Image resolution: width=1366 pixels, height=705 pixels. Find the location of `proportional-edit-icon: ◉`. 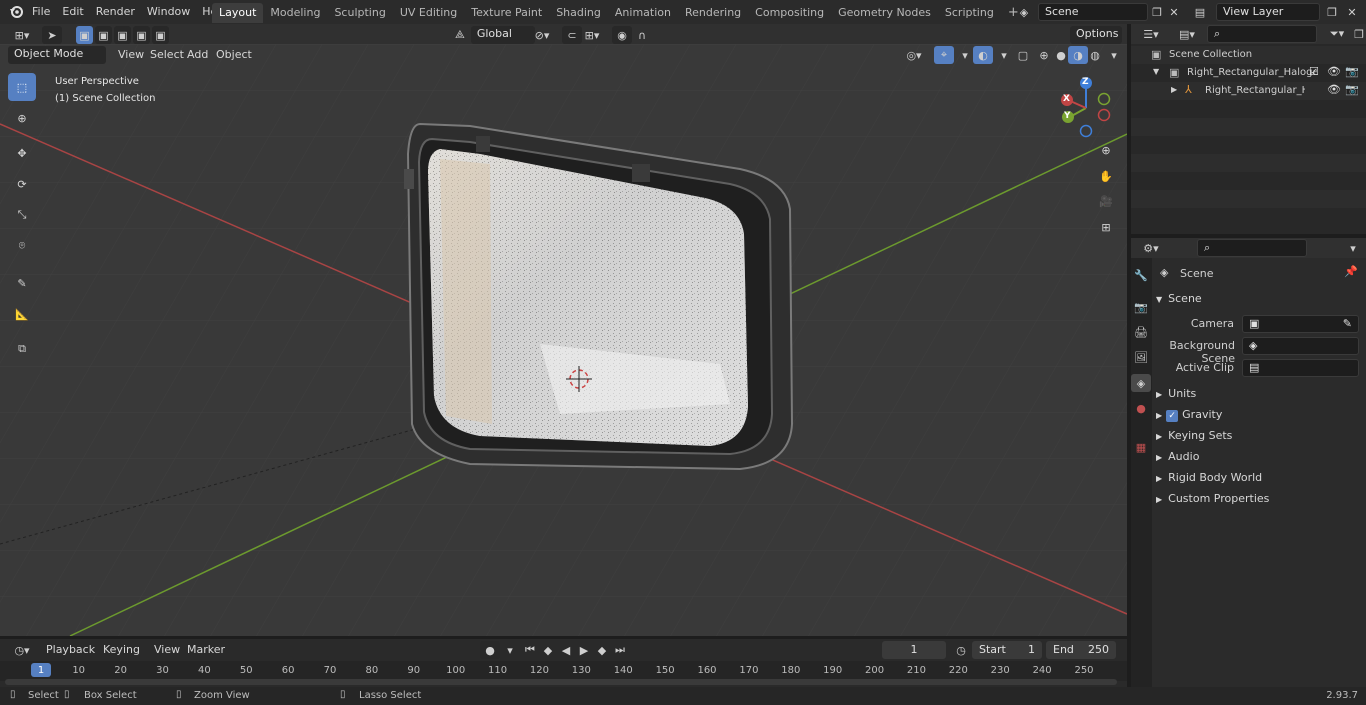

proportional-edit-icon: ◉ is located at coordinates (622, 35).